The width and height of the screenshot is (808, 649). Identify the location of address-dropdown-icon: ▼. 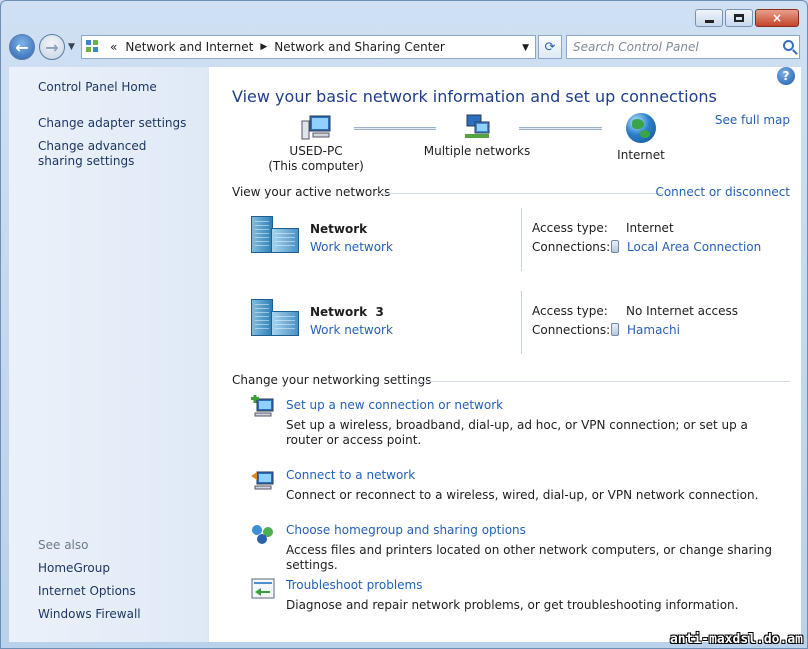
(525, 48).